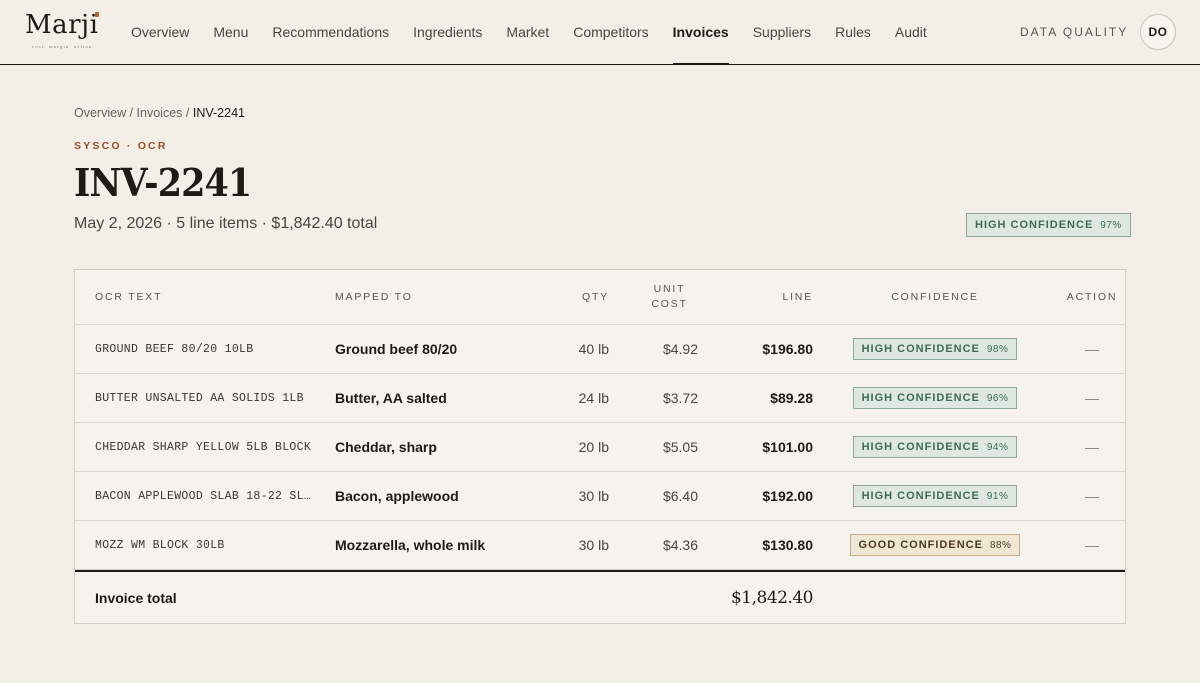  What do you see at coordinates (97, 14) in the screenshot?
I see `logo-accent-mark` at bounding box center [97, 14].